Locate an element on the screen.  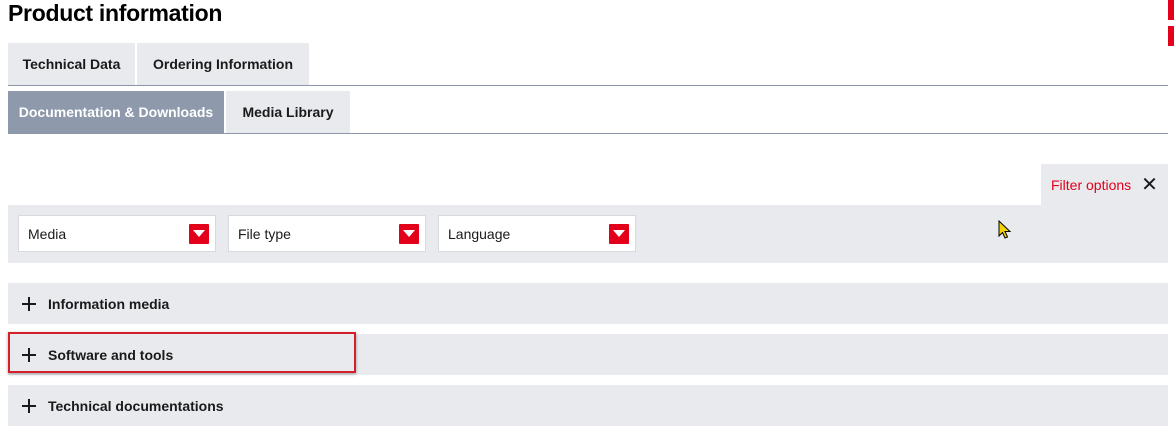
filter-options-toggle: Filter options ✕ is located at coordinates (1104, 184).